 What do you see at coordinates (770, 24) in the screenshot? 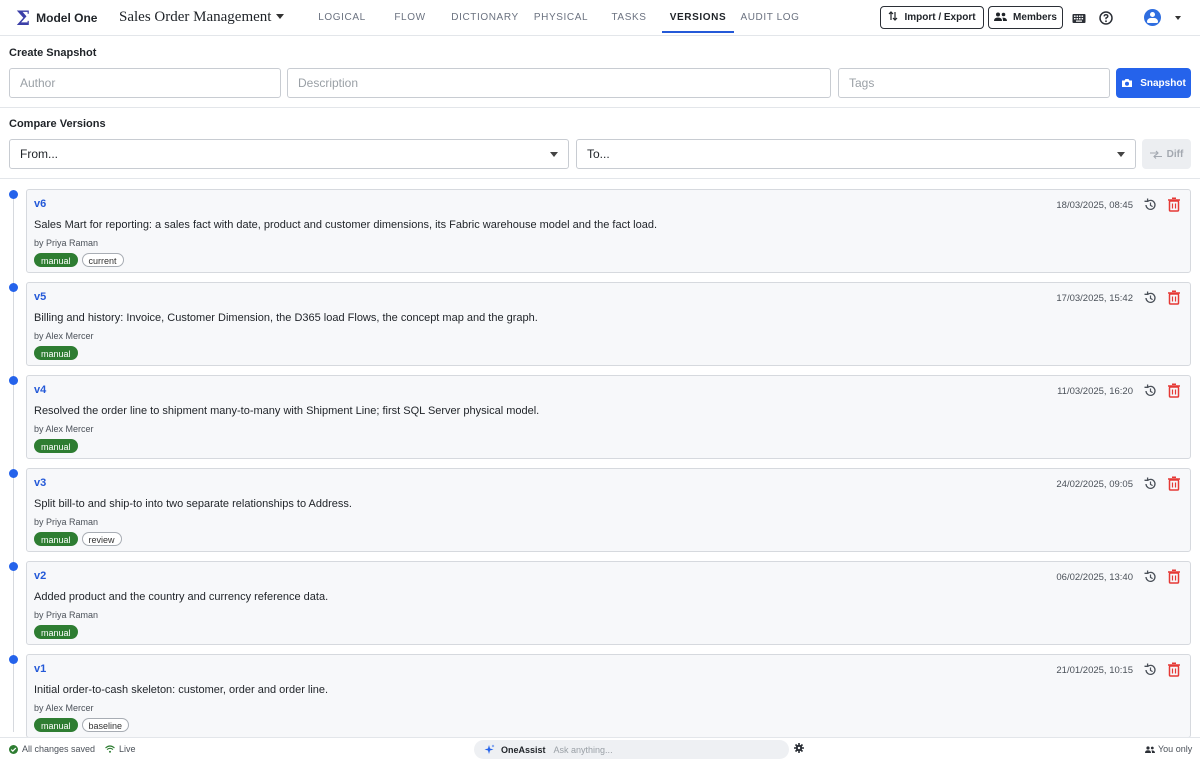
I see `tab-audit-log: AUDIT LOG` at bounding box center [770, 24].